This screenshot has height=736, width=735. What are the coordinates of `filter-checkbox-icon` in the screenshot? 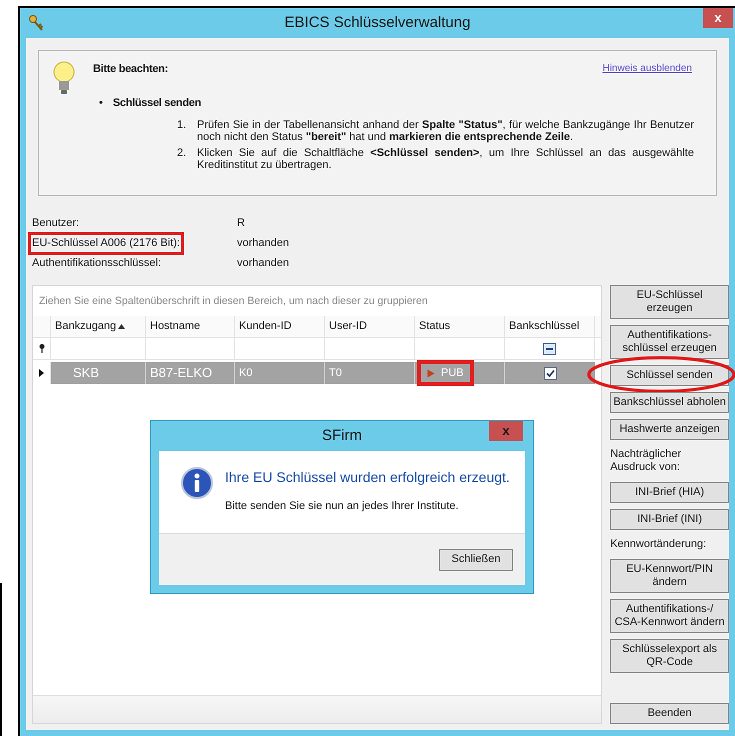 It's located at (549, 348).